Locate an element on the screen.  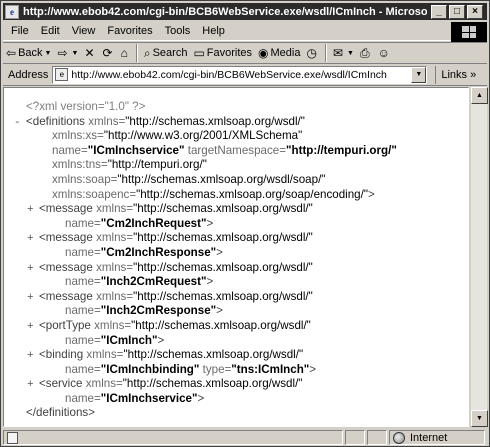
status-bar: Internet is located at coordinates (245, 437).